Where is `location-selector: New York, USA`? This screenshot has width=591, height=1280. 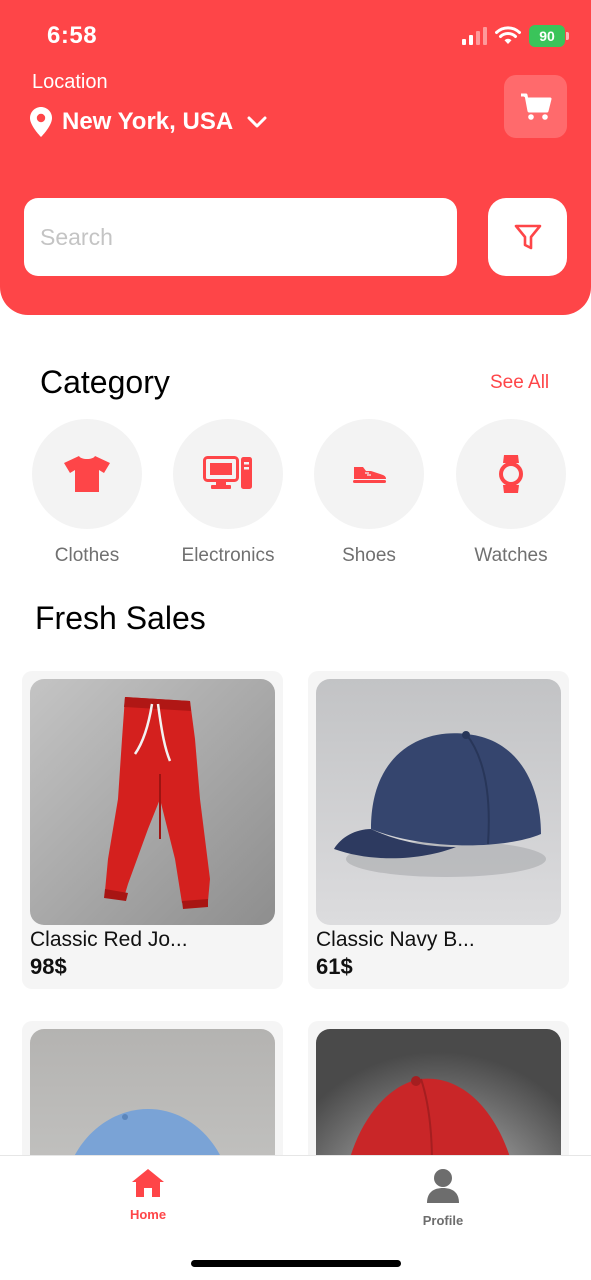
location-selector: New York, USA is located at coordinates (148, 122).